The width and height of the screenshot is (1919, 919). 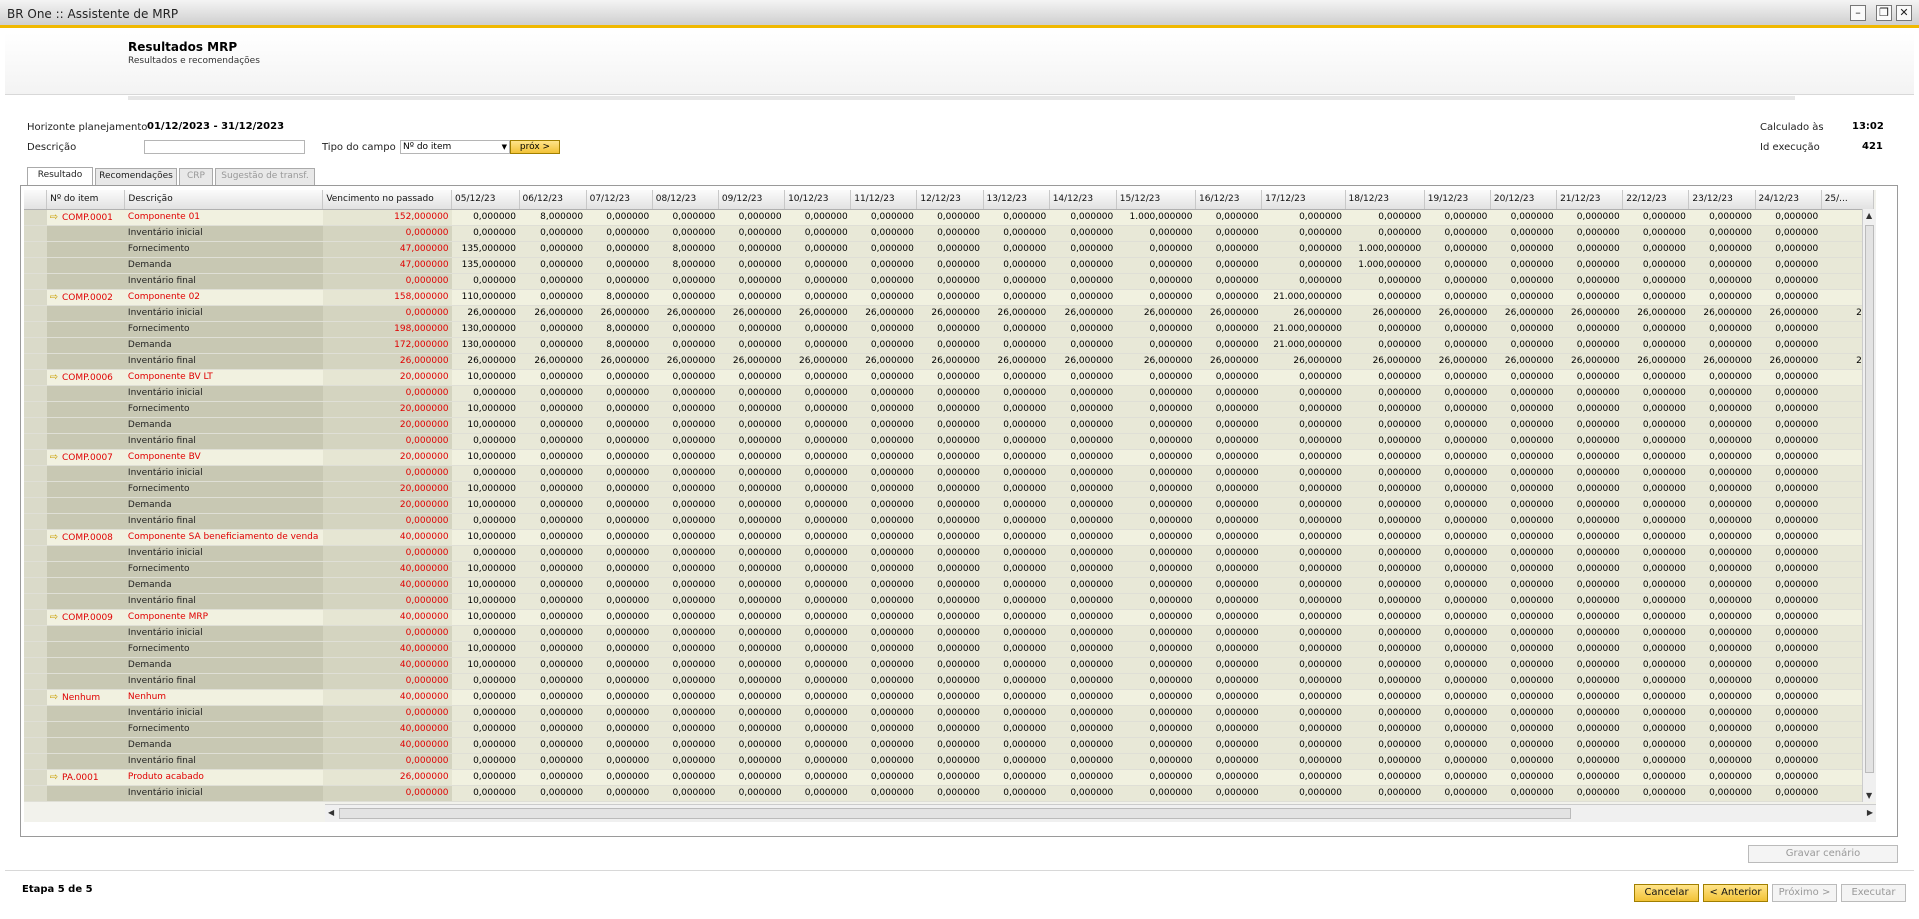 I want to click on column-header: Vencimento no passado, so click(x=387, y=200).